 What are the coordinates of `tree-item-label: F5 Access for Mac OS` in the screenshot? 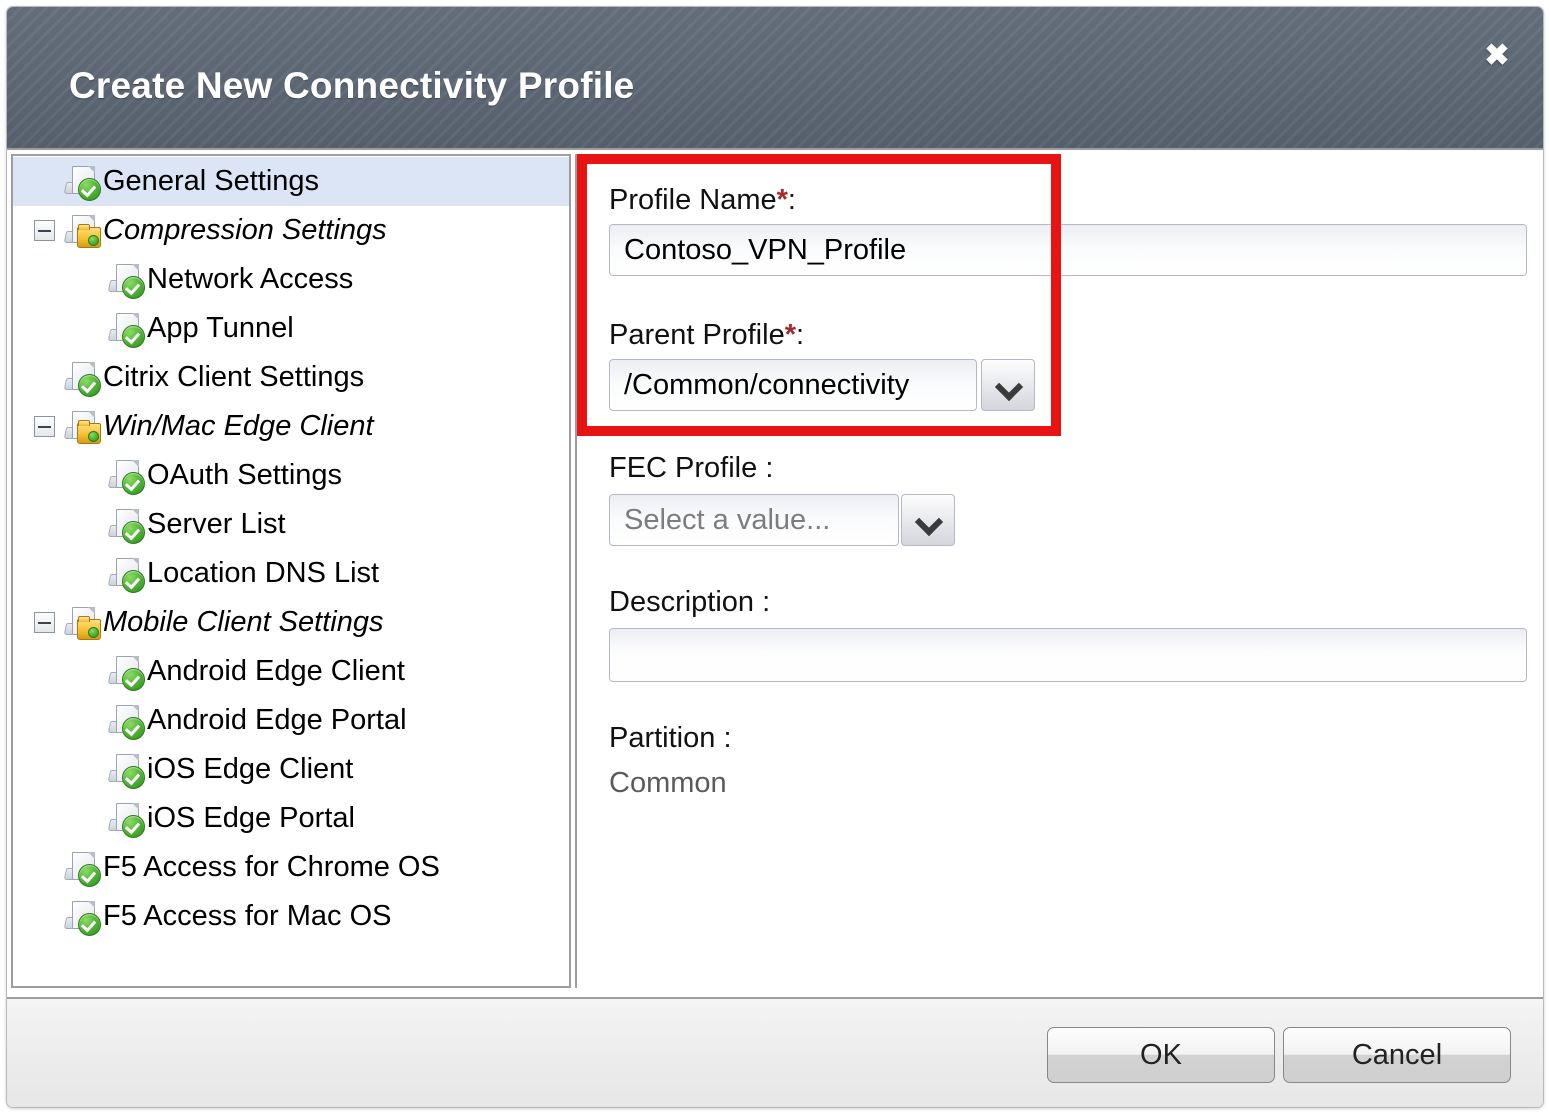 It's located at (247, 916).